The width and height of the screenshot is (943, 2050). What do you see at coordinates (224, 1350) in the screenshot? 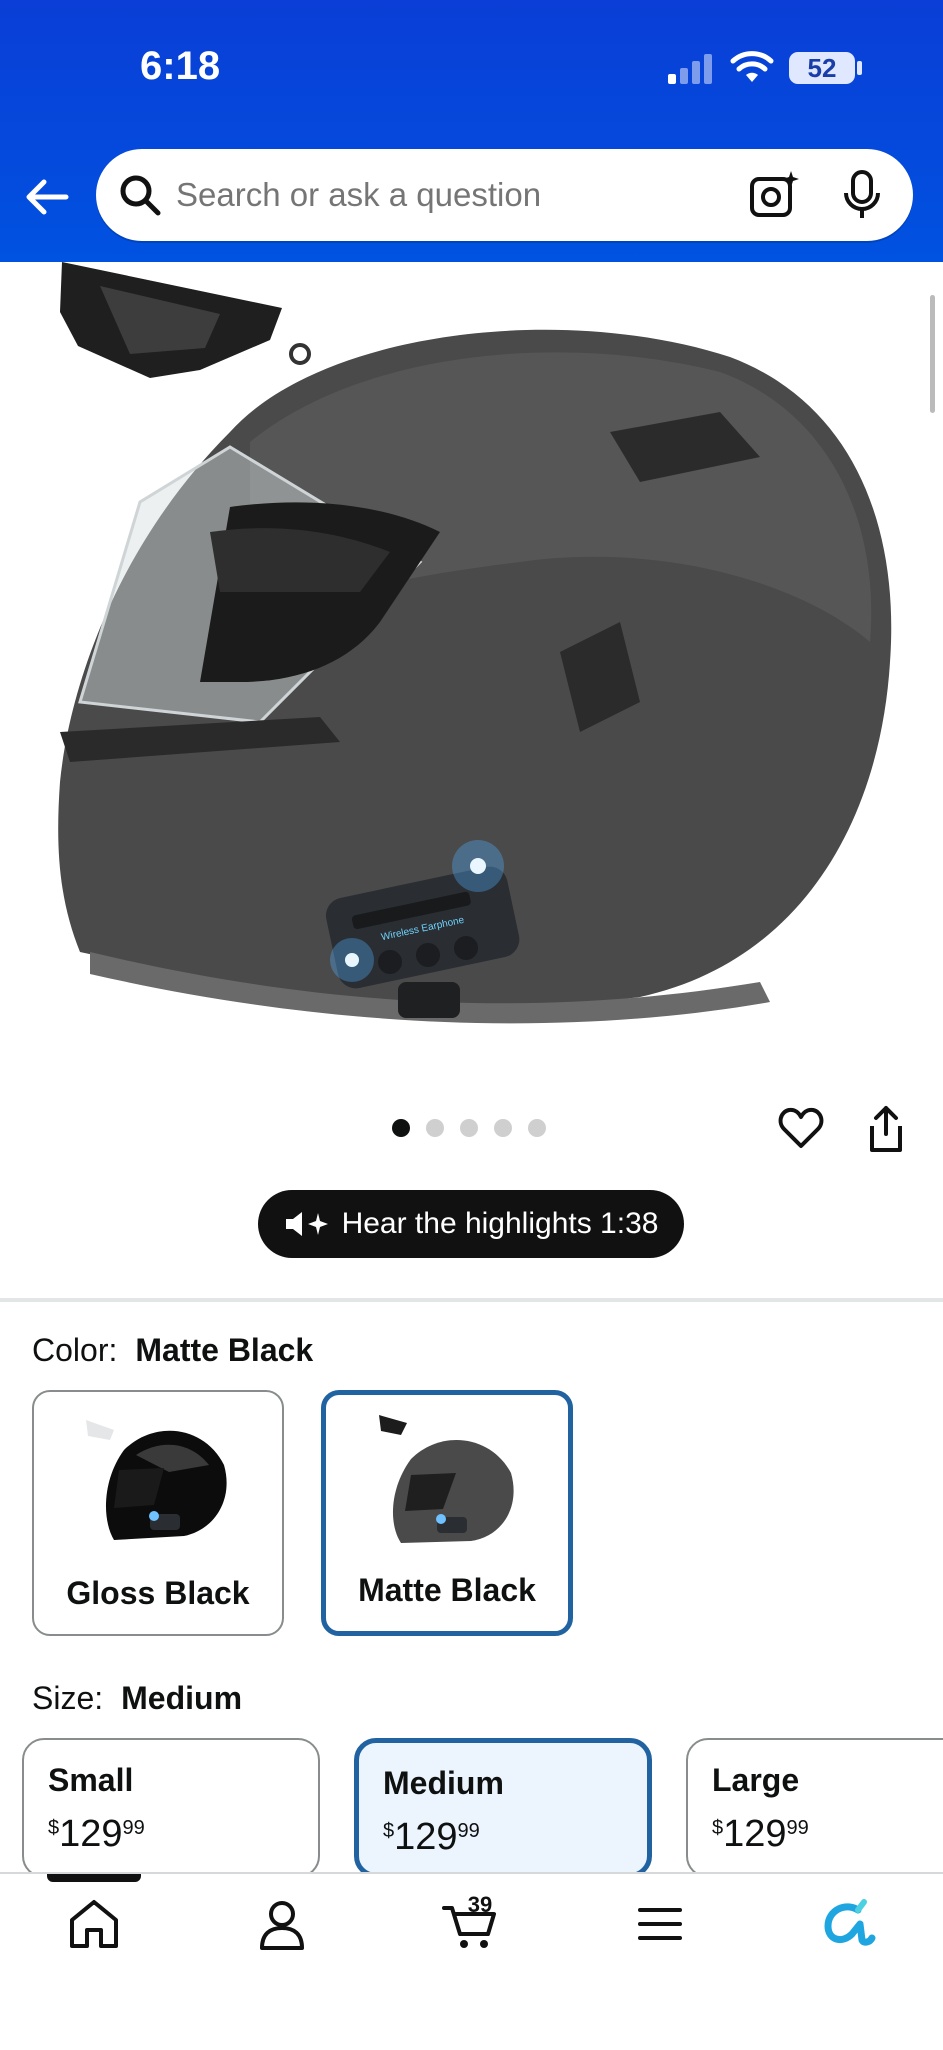
I see `selected-color: Matte Black` at bounding box center [224, 1350].